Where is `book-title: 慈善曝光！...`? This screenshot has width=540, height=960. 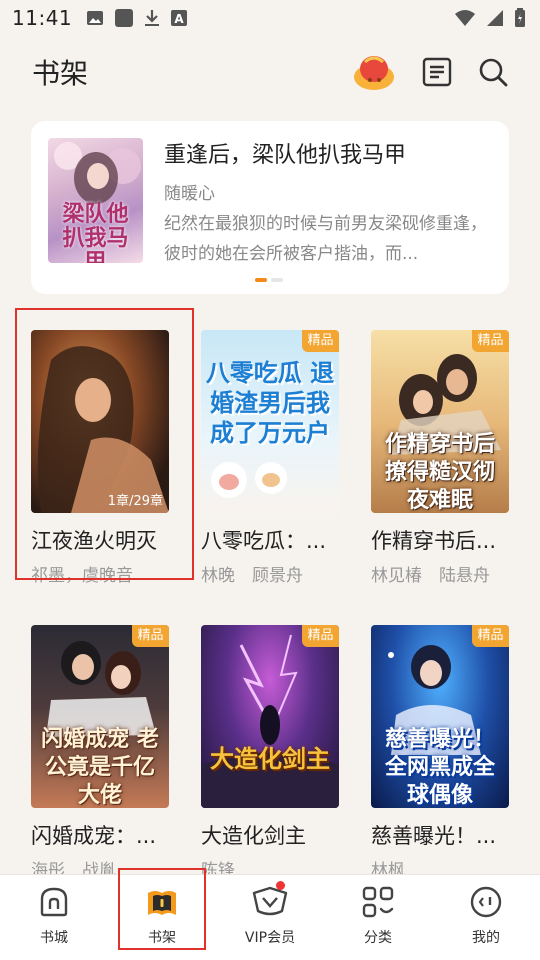 book-title: 慈善曝光！... is located at coordinates (434, 836).